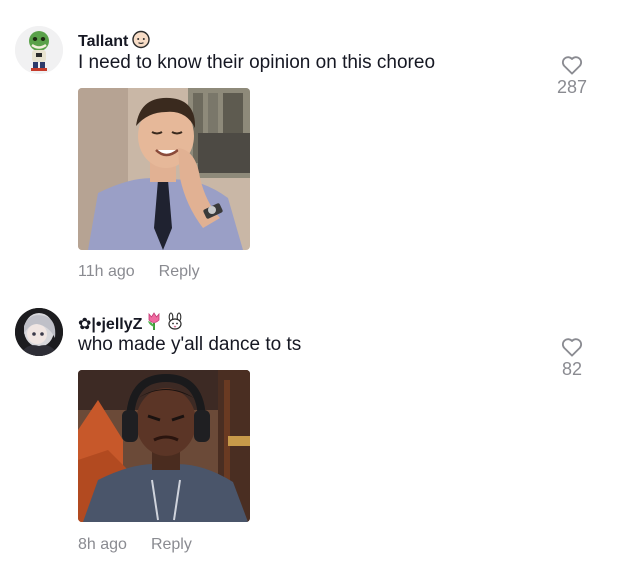 The image size is (629, 565). I want to click on anime-girl-avatar-icon, so click(39, 332).